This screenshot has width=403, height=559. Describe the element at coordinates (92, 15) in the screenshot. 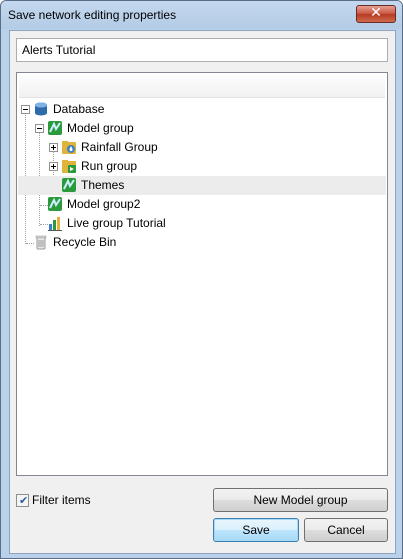

I see `window-title: Save network editing properties` at that location.